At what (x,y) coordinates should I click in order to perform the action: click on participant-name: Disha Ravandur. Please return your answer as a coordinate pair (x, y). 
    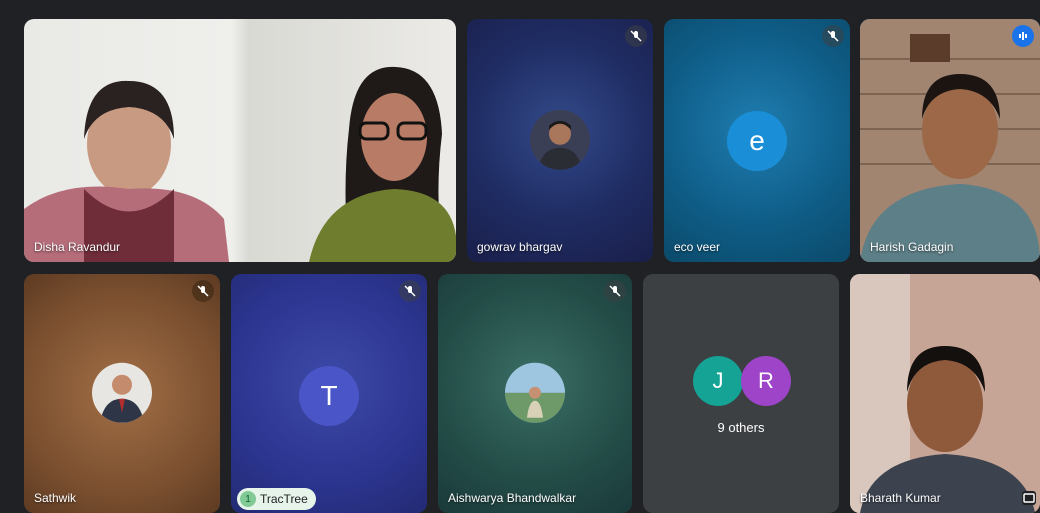
    Looking at the image, I should click on (77, 247).